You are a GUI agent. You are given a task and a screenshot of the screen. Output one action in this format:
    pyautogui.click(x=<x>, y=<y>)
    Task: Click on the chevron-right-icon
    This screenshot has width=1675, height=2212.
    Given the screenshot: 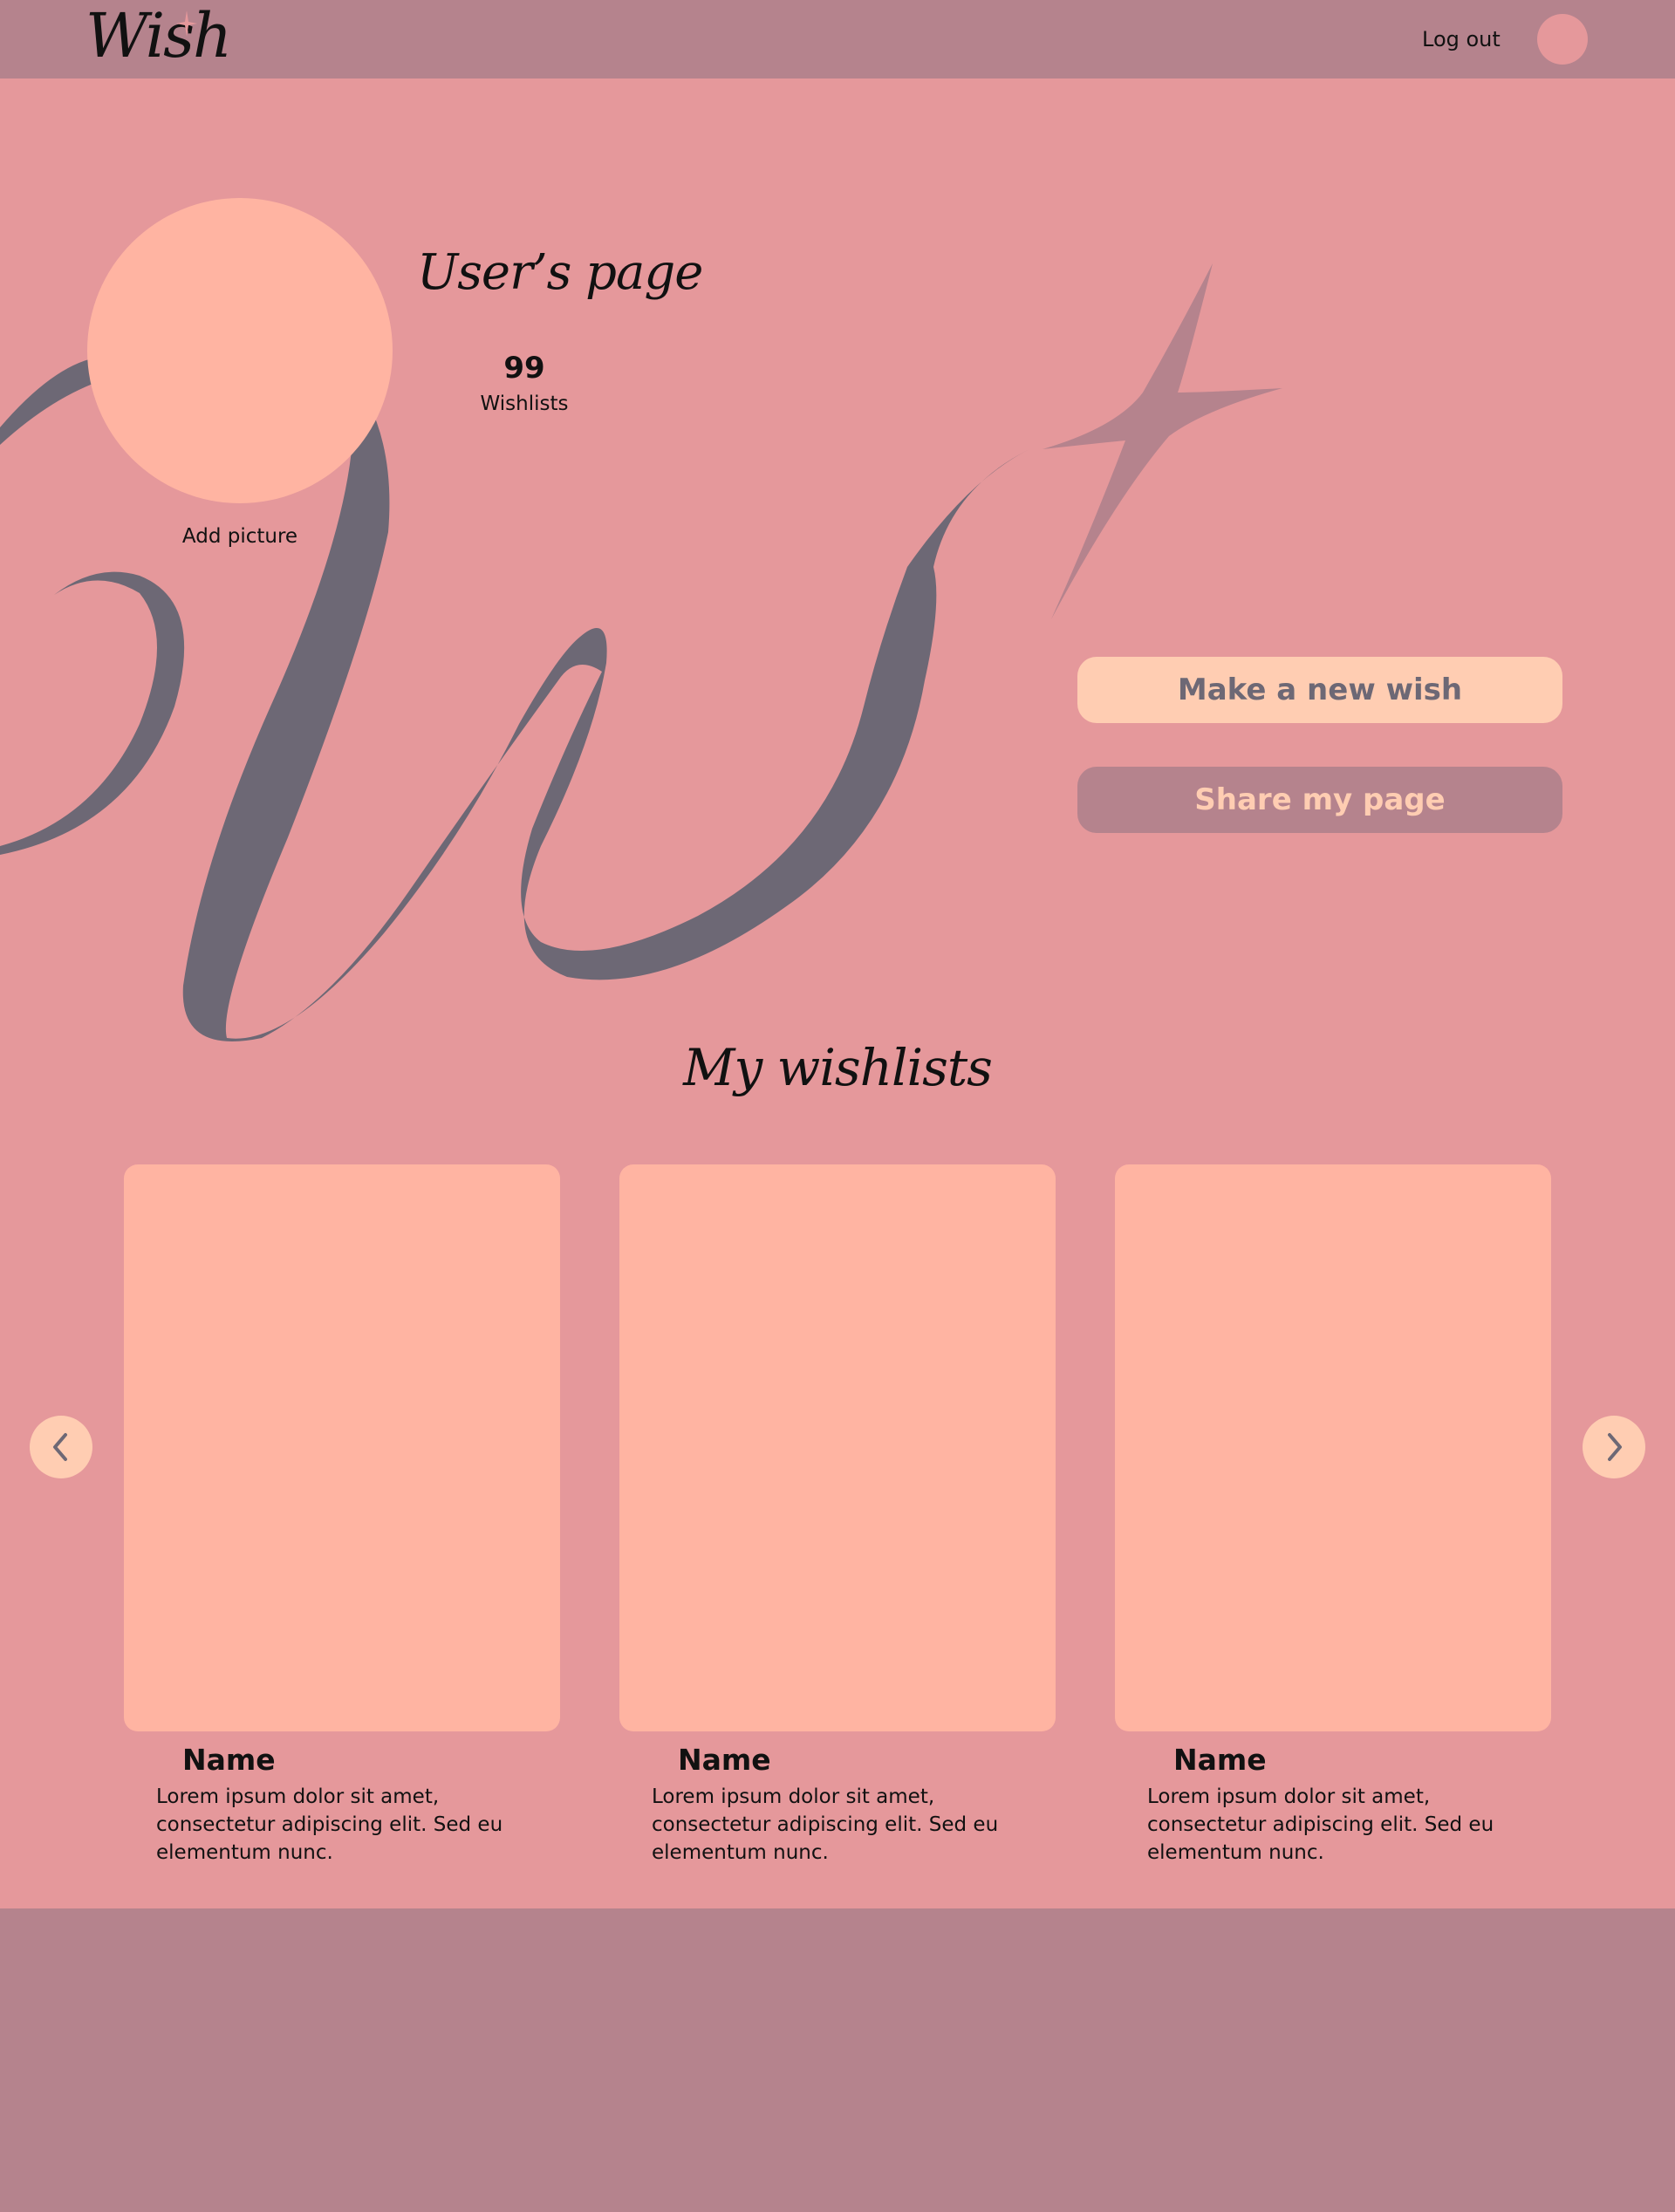 What is the action you would take?
    pyautogui.click(x=1615, y=1447)
    